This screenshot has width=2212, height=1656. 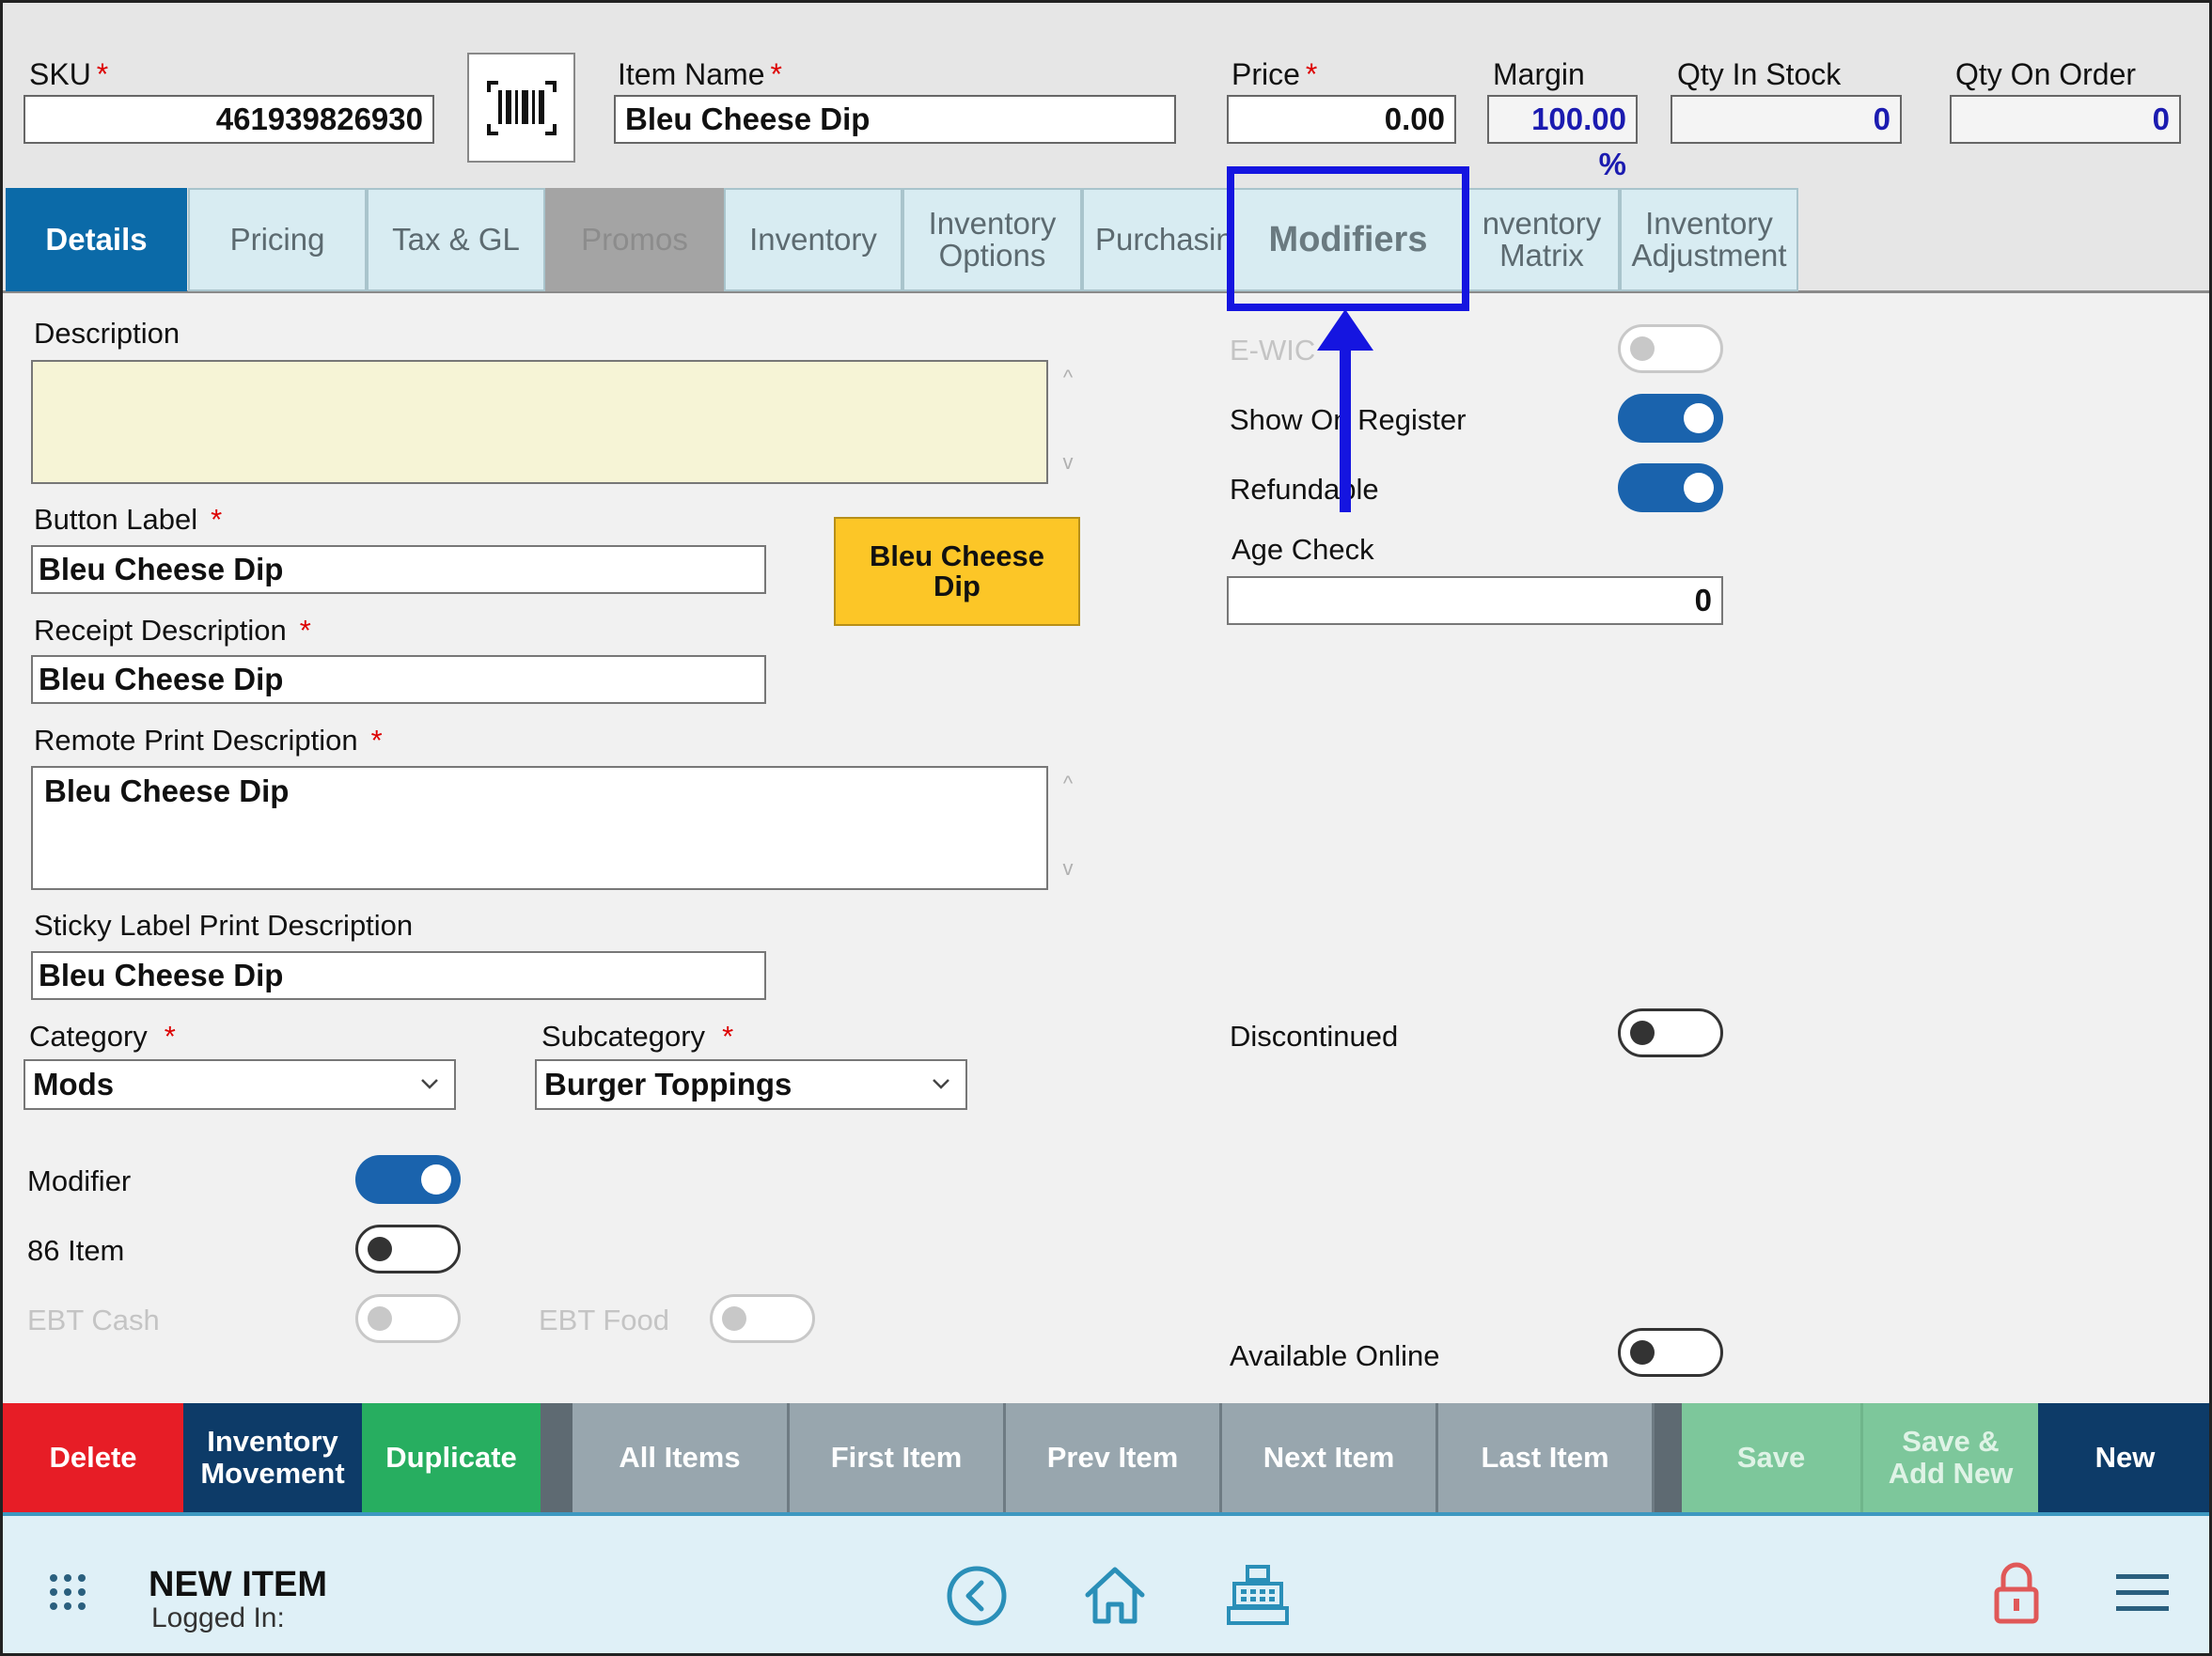 What do you see at coordinates (128, 519) in the screenshot?
I see `button-label-label: Button Label *` at bounding box center [128, 519].